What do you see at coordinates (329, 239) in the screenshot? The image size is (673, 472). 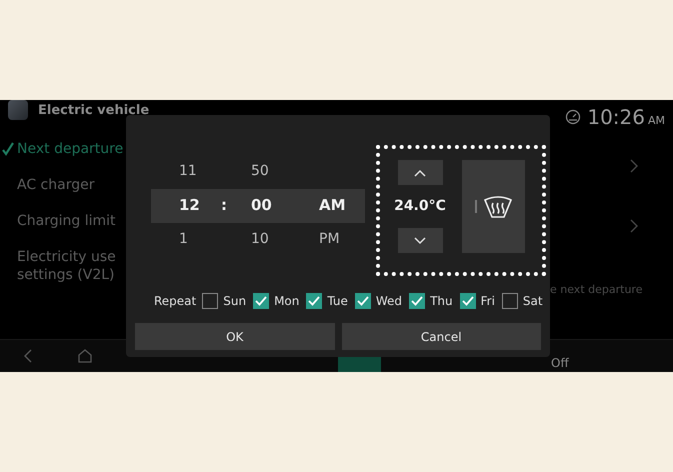 I see `period-option: PM` at bounding box center [329, 239].